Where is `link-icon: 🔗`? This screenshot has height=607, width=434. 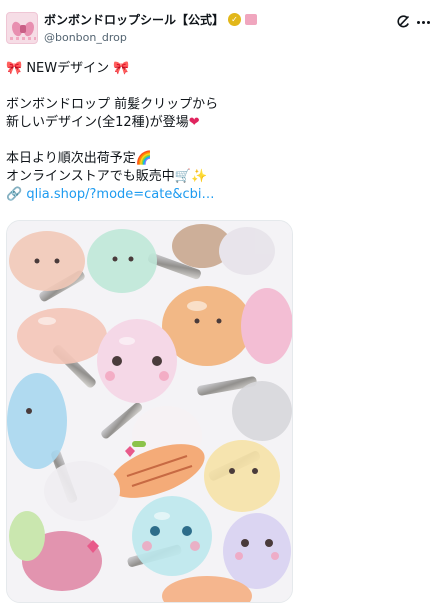 link-icon: 🔗 is located at coordinates (14, 194).